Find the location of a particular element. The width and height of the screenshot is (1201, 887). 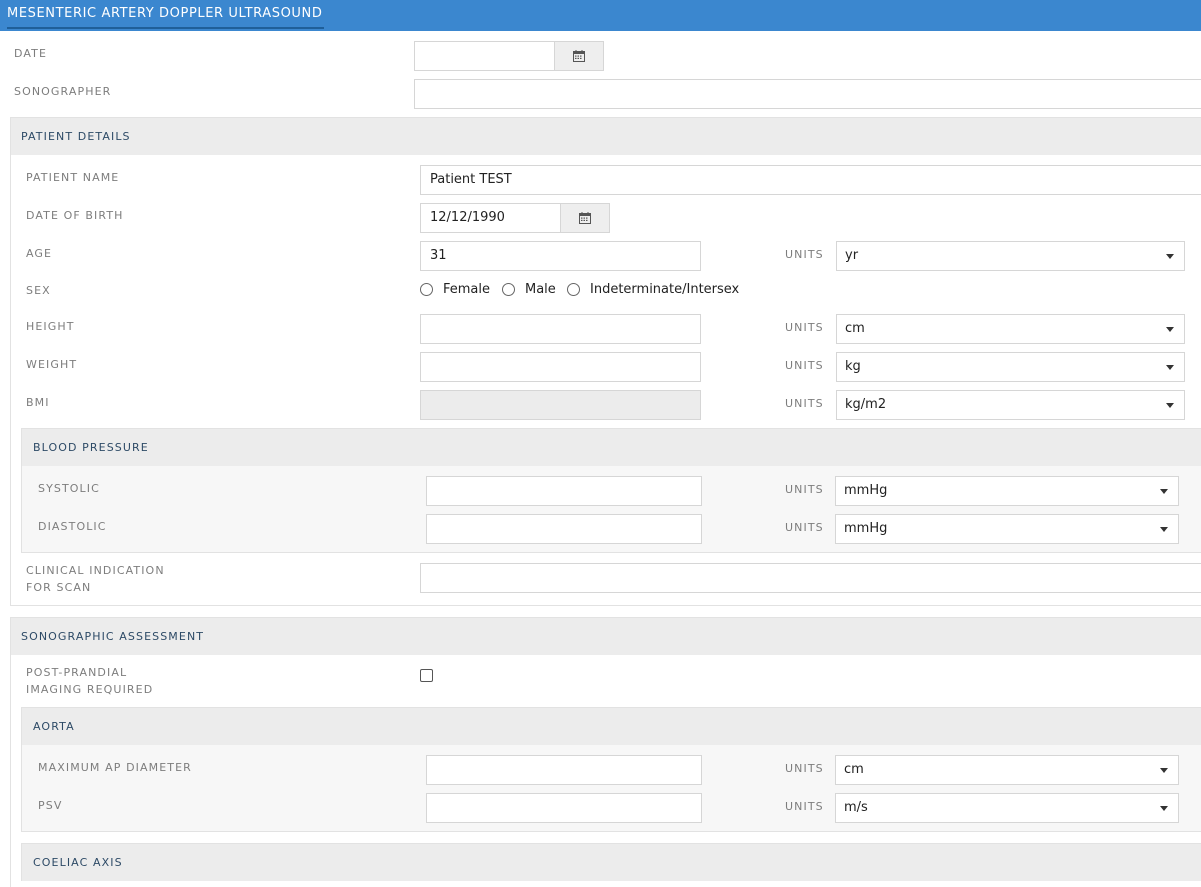

diastolic-units-value: mmHg is located at coordinates (866, 528).